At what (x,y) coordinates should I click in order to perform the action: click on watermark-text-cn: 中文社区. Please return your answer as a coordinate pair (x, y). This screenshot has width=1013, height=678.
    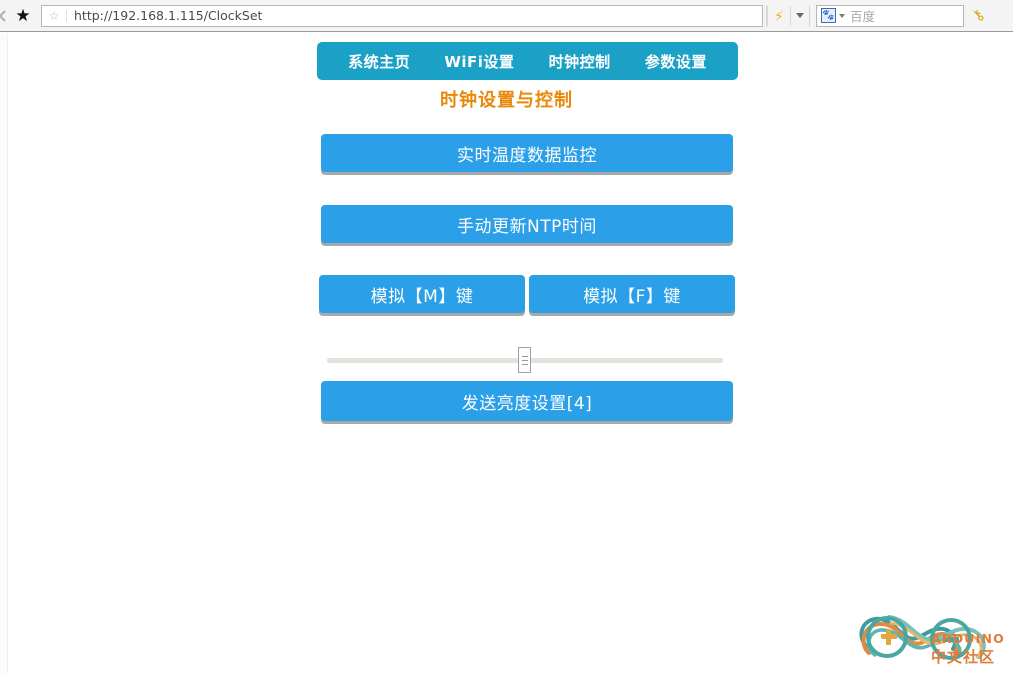
    Looking at the image, I should click on (963, 657).